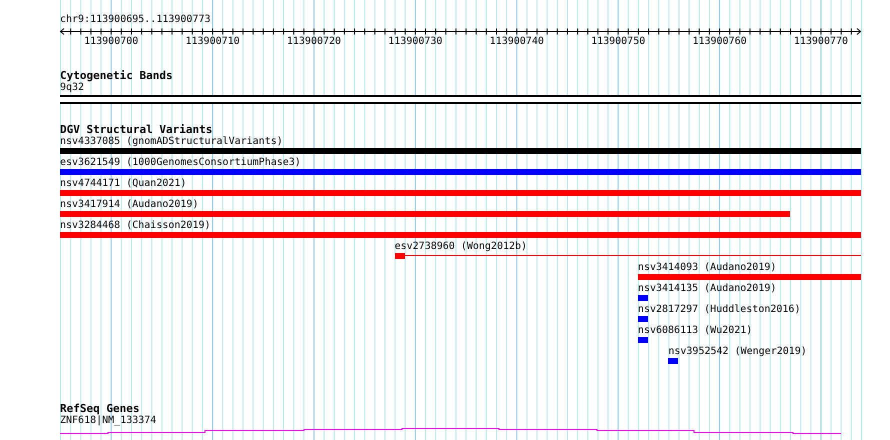 The width and height of the screenshot is (890, 440). I want to click on tick-label: 113900740, so click(517, 42).